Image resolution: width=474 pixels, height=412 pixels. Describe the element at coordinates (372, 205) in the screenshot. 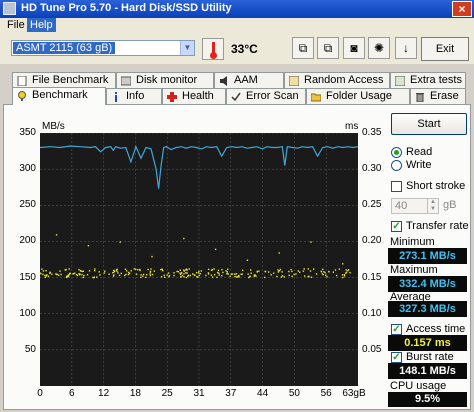

I see `right-axis-tick: 0.25` at that location.